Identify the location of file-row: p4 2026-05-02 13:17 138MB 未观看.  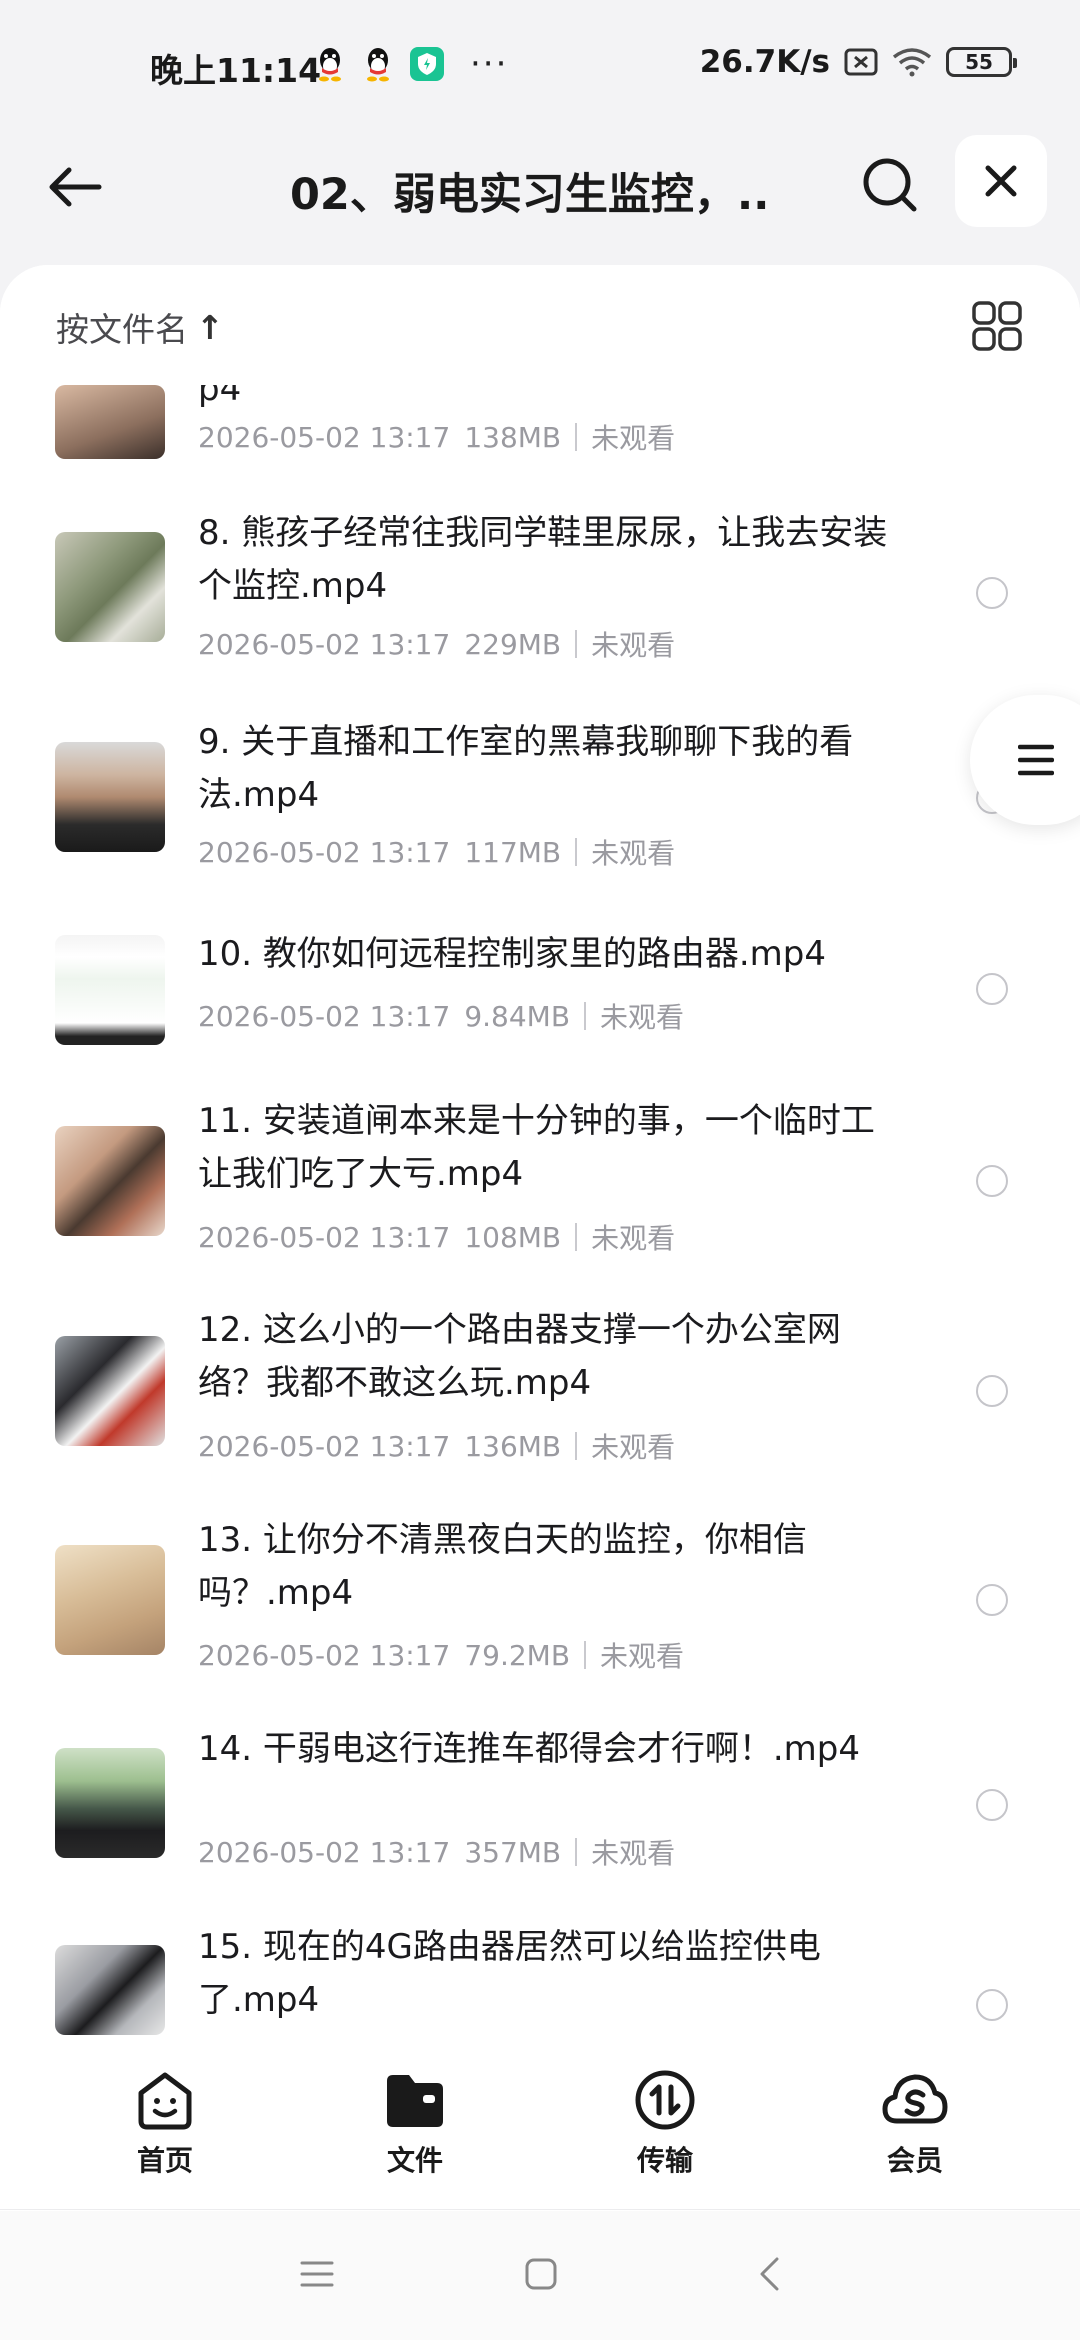
(540, 432).